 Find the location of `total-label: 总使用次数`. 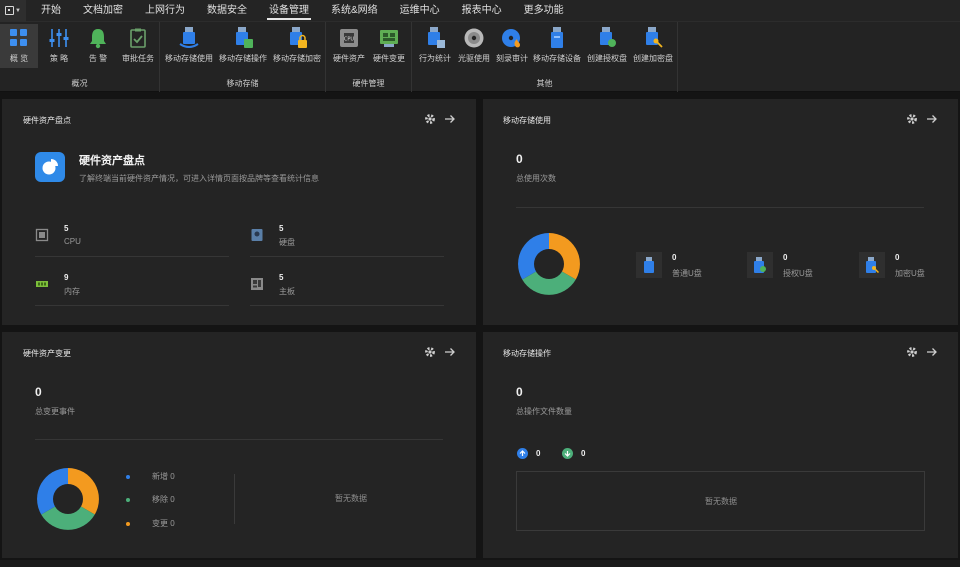

total-label: 总使用次数 is located at coordinates (536, 178).